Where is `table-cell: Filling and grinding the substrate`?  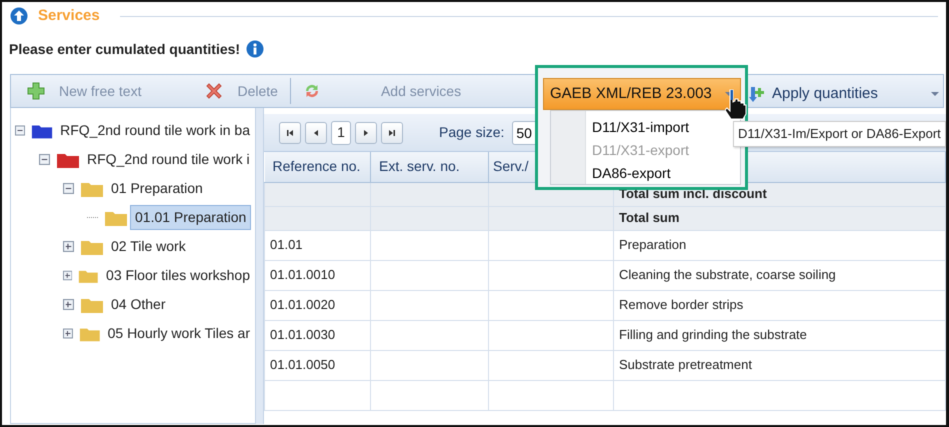 table-cell: Filling and grinding the substrate is located at coordinates (713, 334).